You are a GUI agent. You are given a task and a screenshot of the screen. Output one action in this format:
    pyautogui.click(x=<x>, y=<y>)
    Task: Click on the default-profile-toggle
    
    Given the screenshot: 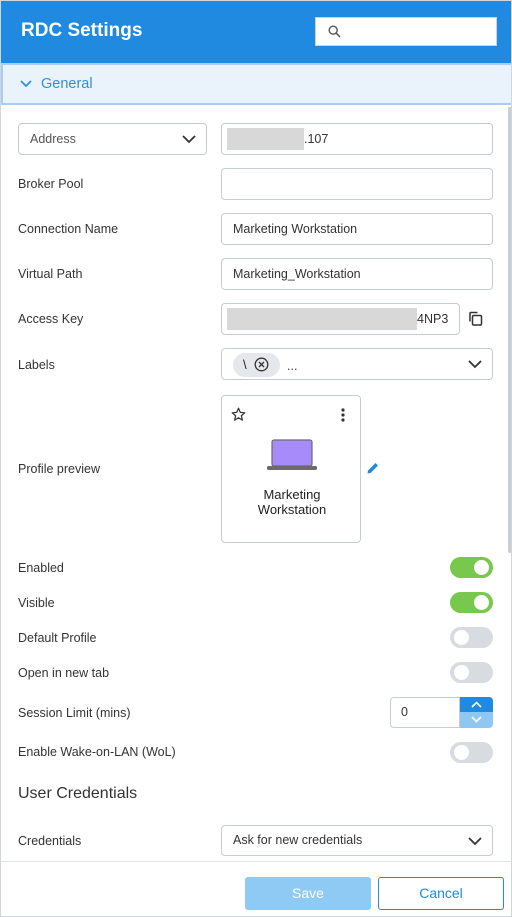 What is the action you would take?
    pyautogui.click(x=471, y=637)
    